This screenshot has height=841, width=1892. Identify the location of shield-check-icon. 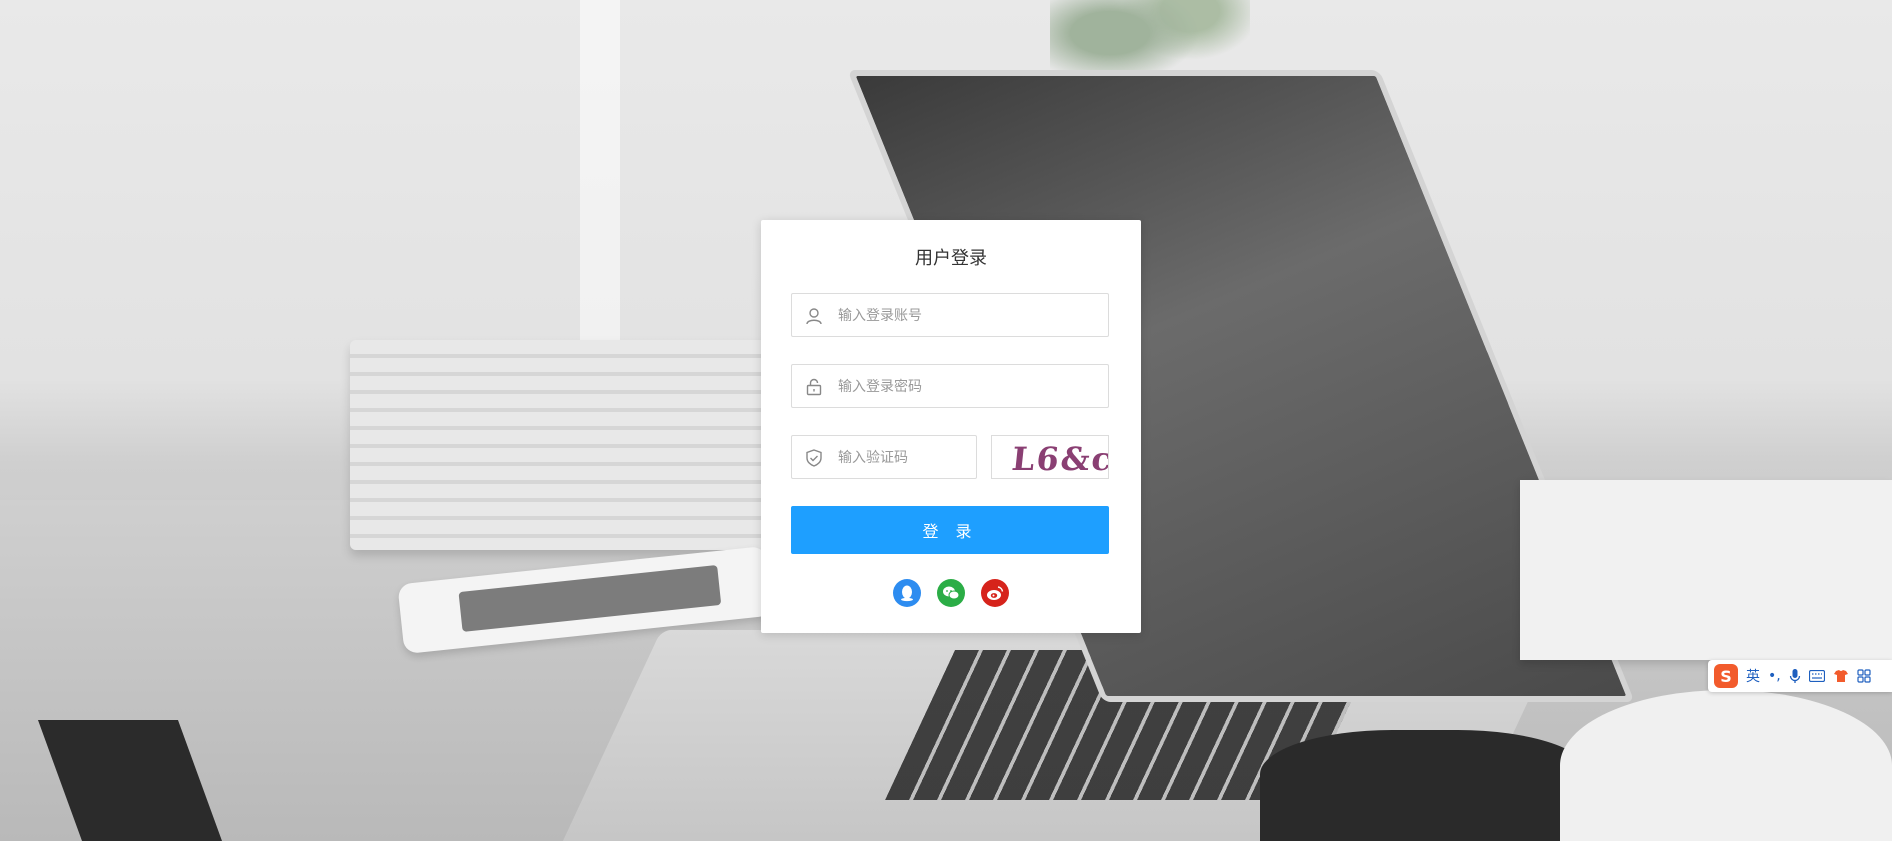
(814, 458).